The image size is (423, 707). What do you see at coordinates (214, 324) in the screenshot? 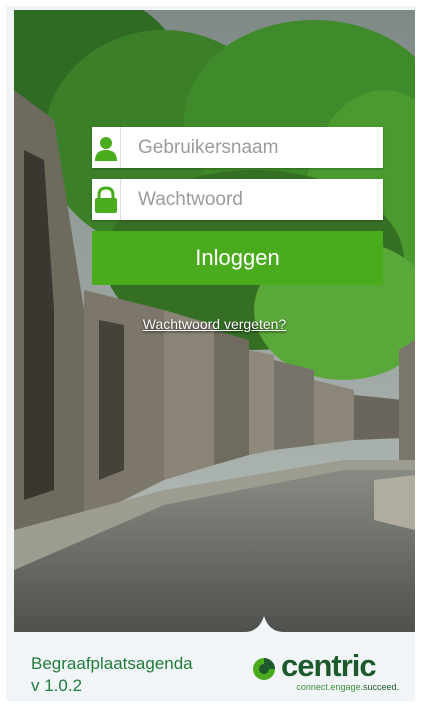
I see `forgot-password-link: Wachtwoord vergeten?` at bounding box center [214, 324].